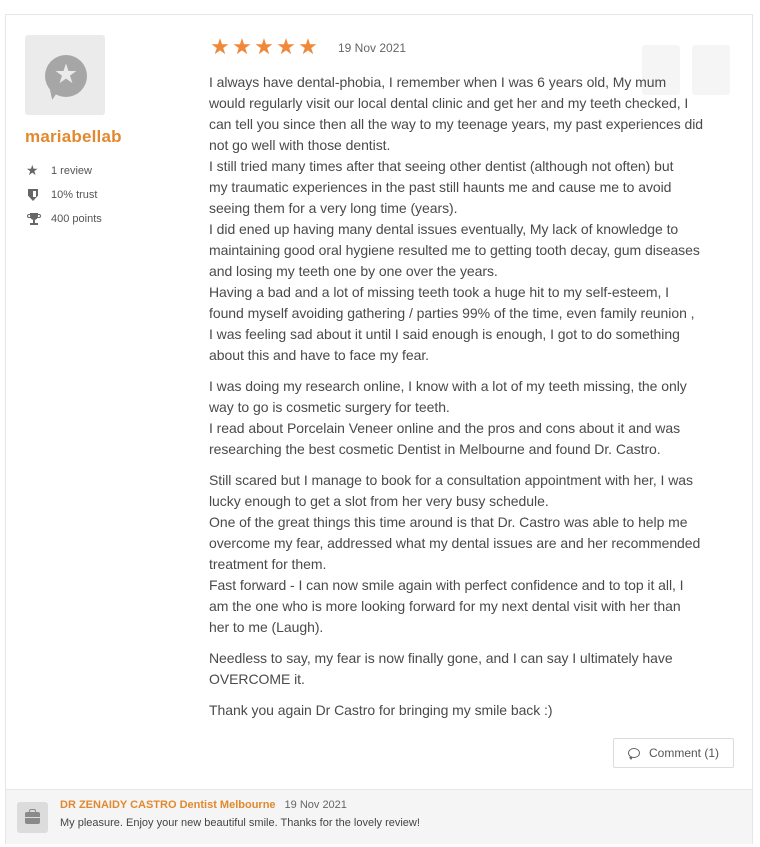 The height and width of the screenshot is (847, 760). I want to click on avatar-star-icon: ★, so click(66, 74).